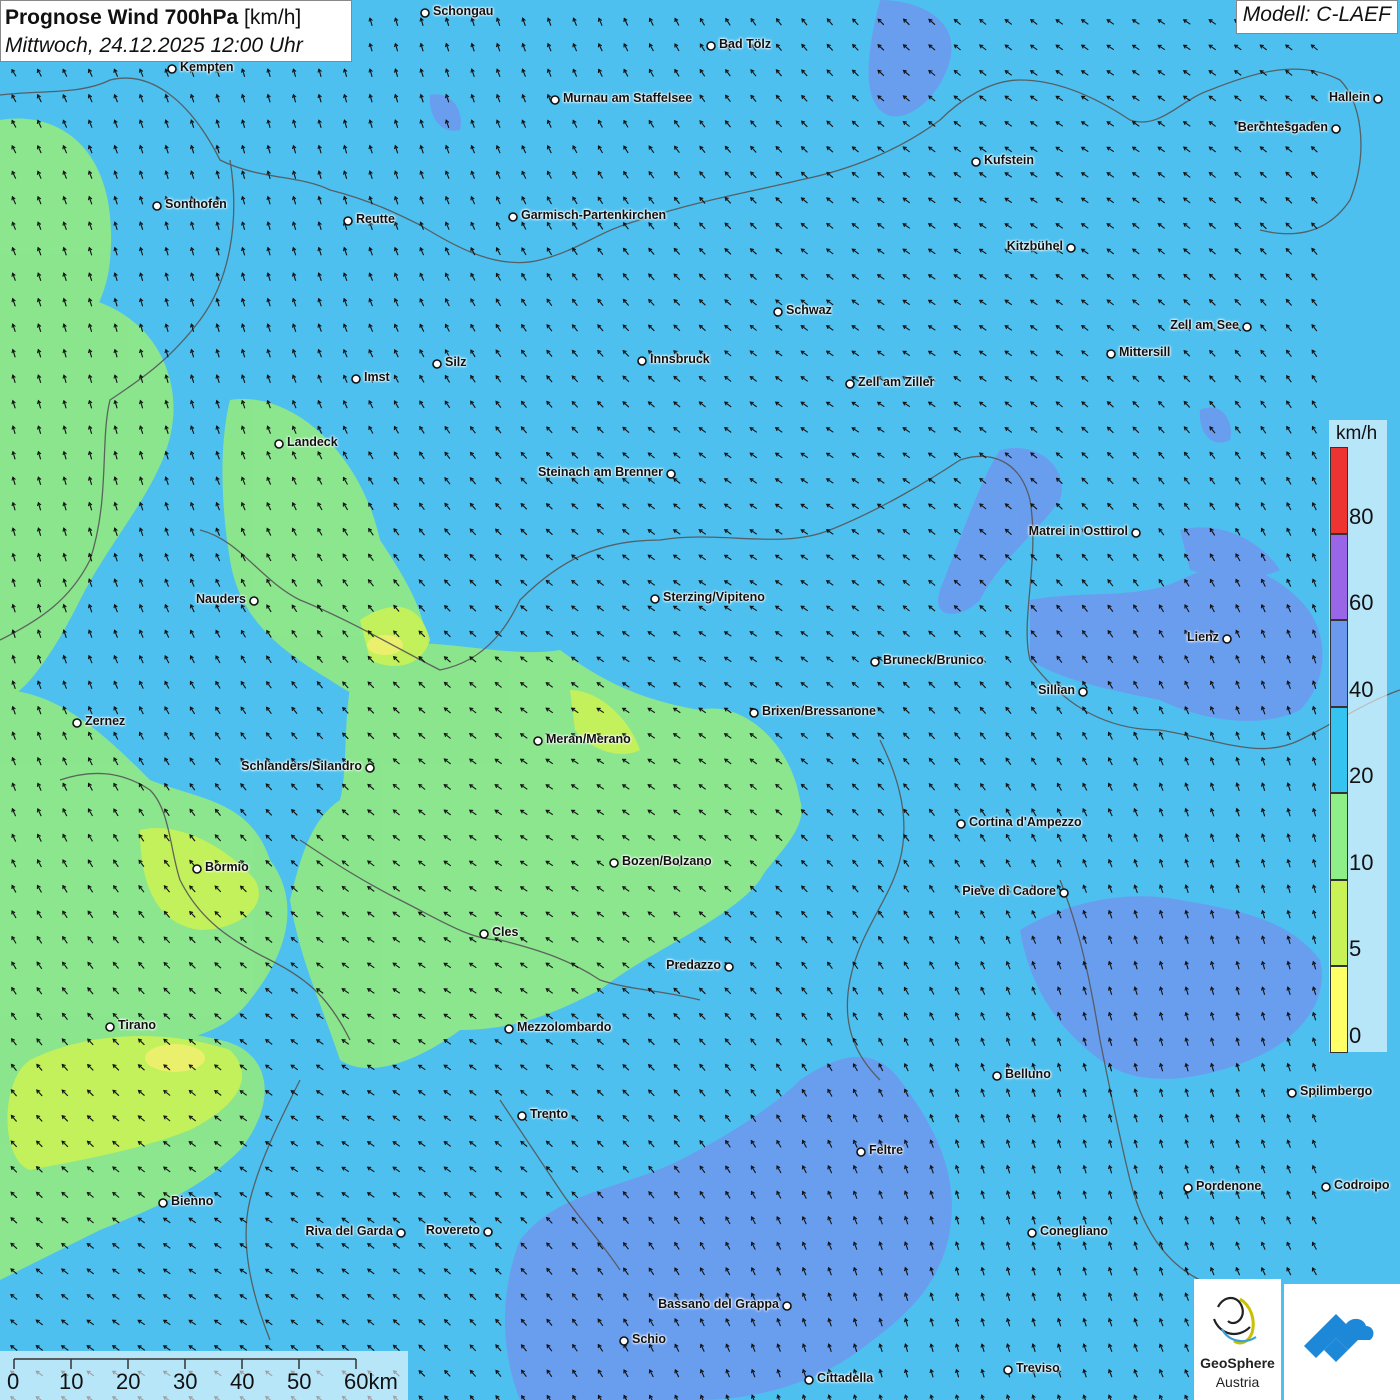  What do you see at coordinates (105, 721) in the screenshot?
I see `city-label: Zernez` at bounding box center [105, 721].